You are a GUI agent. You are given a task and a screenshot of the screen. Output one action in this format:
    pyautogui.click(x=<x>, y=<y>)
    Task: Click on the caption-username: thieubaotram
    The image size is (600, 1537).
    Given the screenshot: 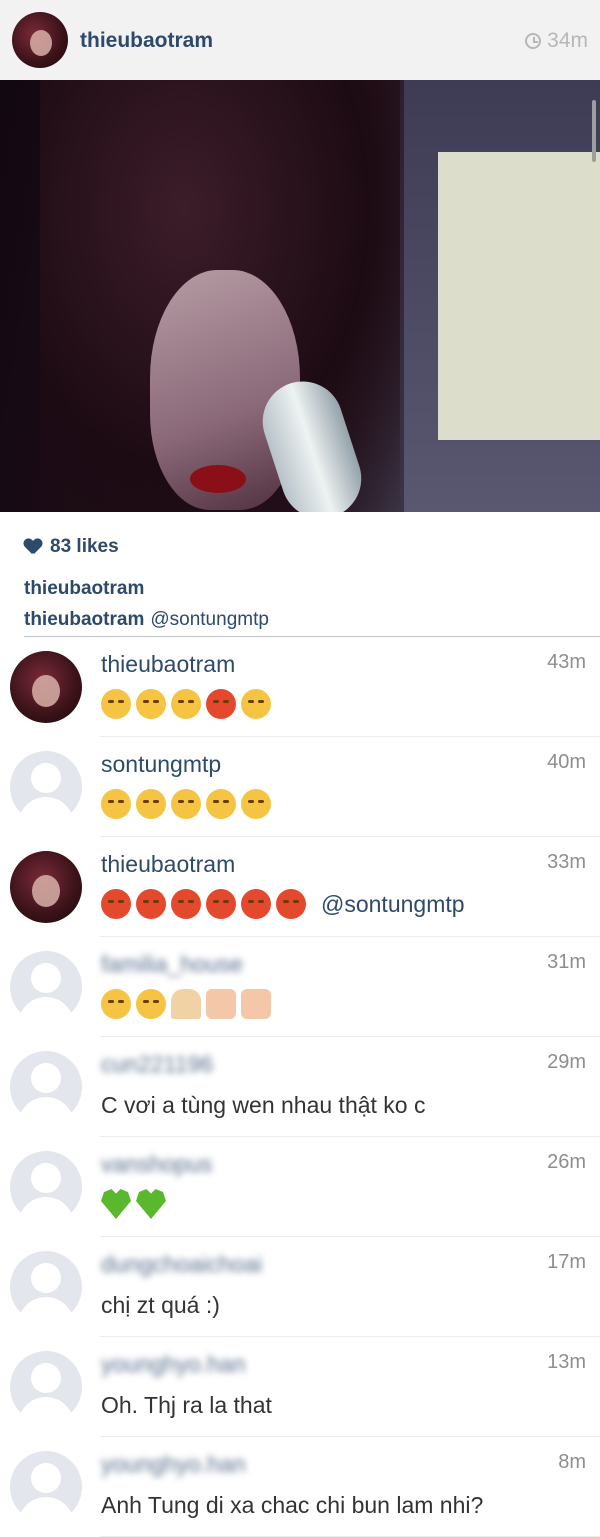 What is the action you would take?
    pyautogui.click(x=84, y=589)
    